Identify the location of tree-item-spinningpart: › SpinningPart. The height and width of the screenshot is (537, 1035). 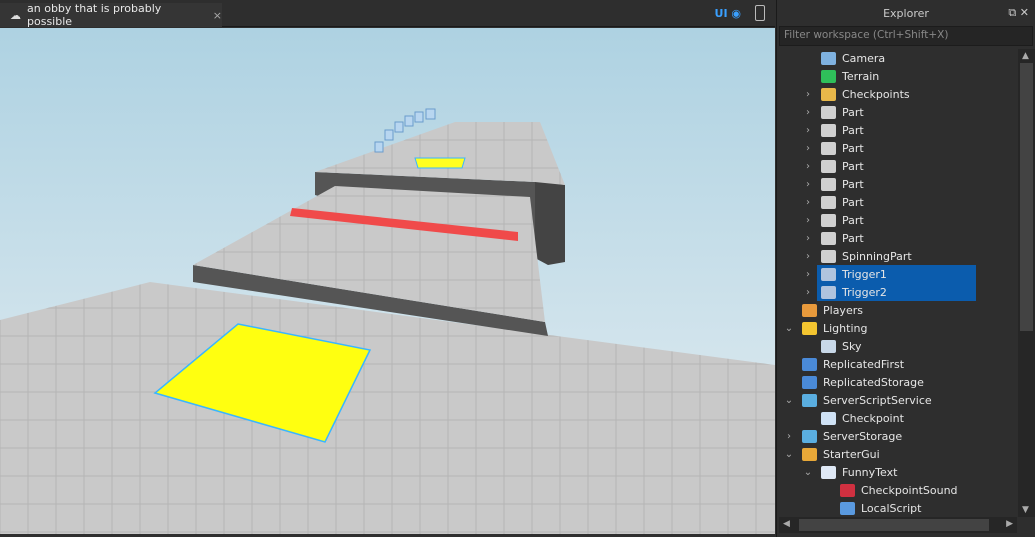
(897, 256).